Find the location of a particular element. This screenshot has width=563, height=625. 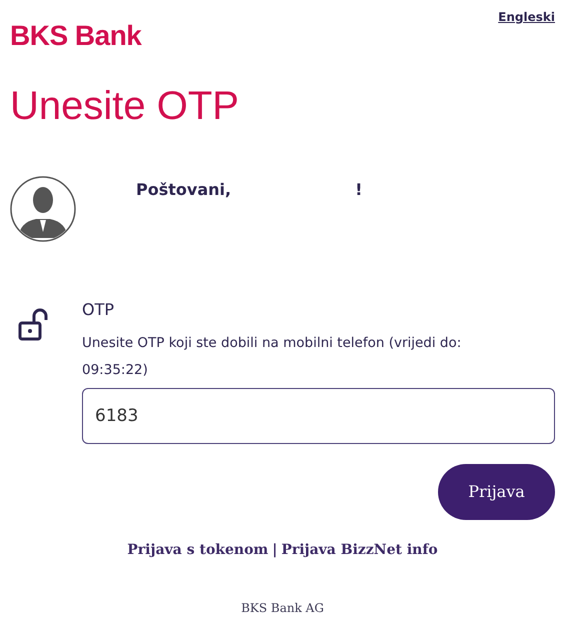

language-link: Engleski is located at coordinates (526, 17).